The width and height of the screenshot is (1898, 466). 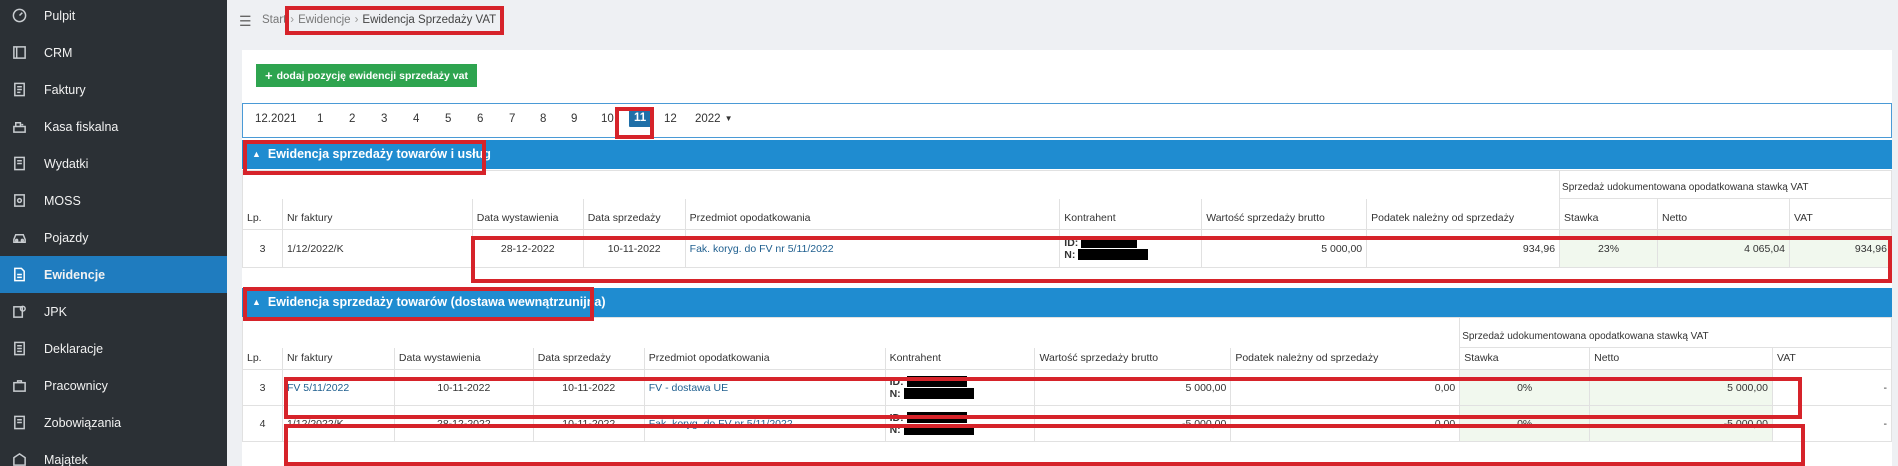 What do you see at coordinates (113, 163) in the screenshot?
I see `sidebar-item-wydatki: Wydatki` at bounding box center [113, 163].